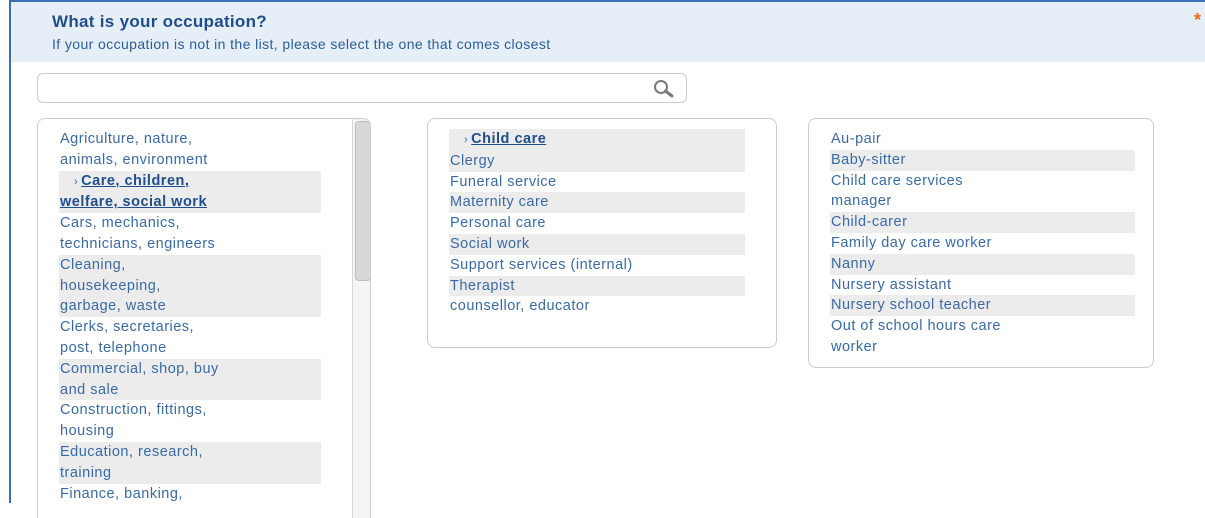 The width and height of the screenshot is (1205, 518). What do you see at coordinates (499, 202) in the screenshot?
I see `subcategory-item-label: Maternity care` at bounding box center [499, 202].